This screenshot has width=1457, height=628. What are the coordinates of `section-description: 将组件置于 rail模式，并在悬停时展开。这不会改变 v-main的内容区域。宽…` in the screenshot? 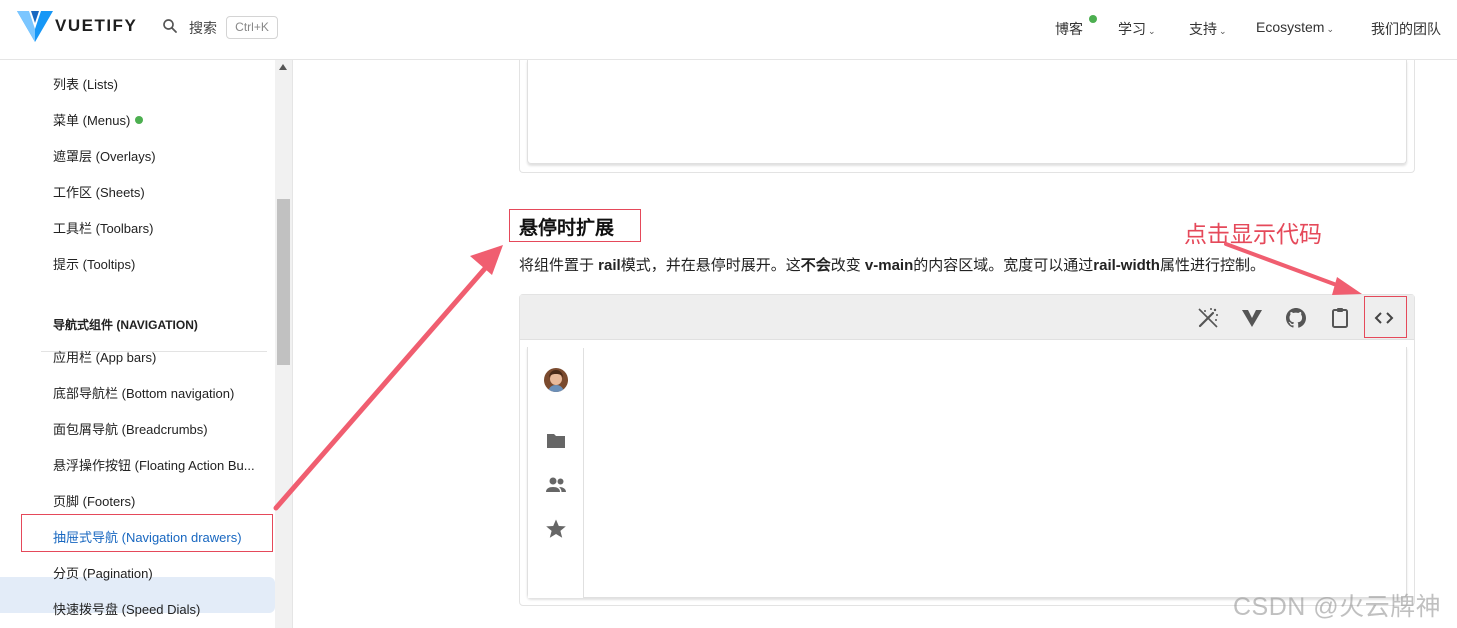 It's located at (892, 264).